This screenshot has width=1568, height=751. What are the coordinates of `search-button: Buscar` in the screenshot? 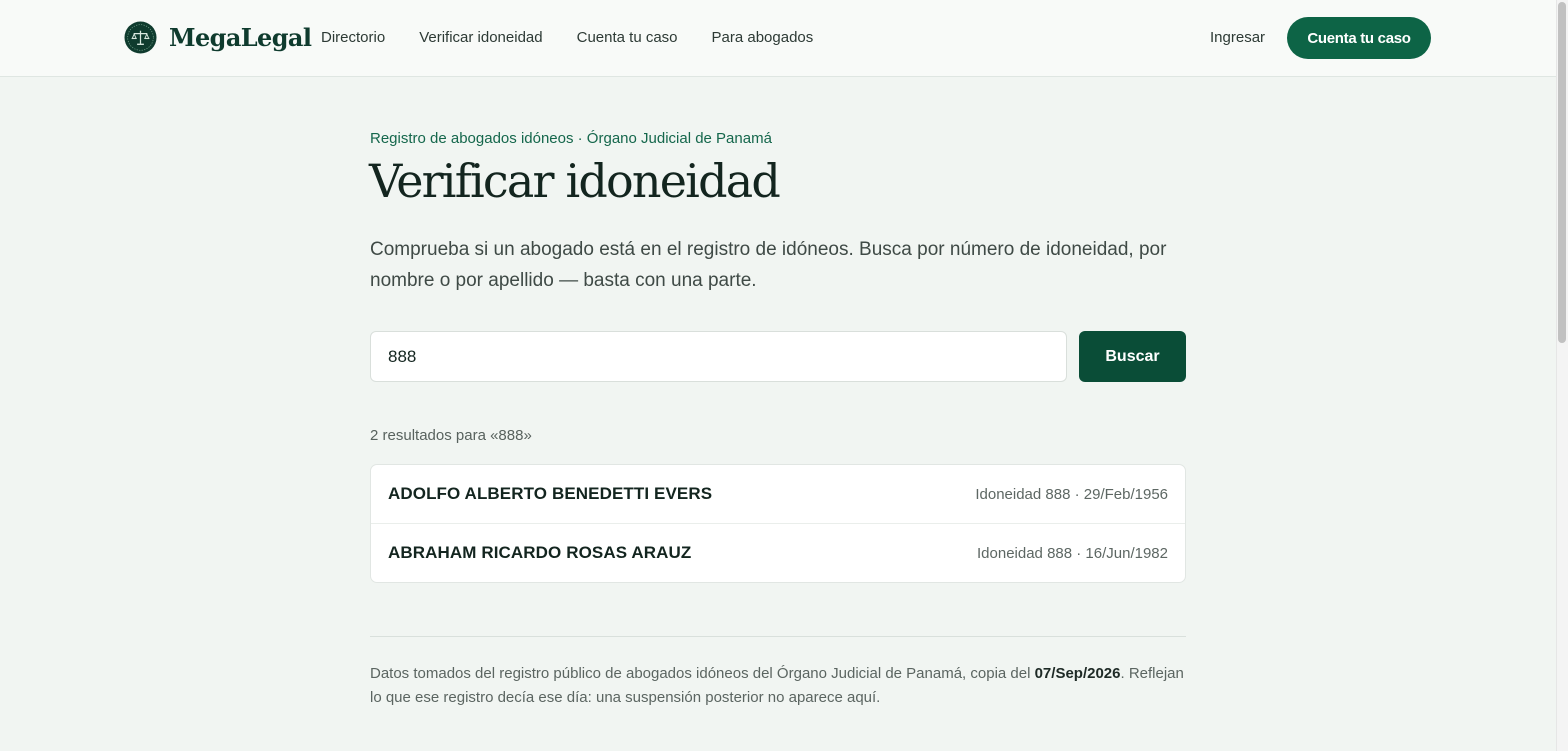 It's located at (1132, 356).